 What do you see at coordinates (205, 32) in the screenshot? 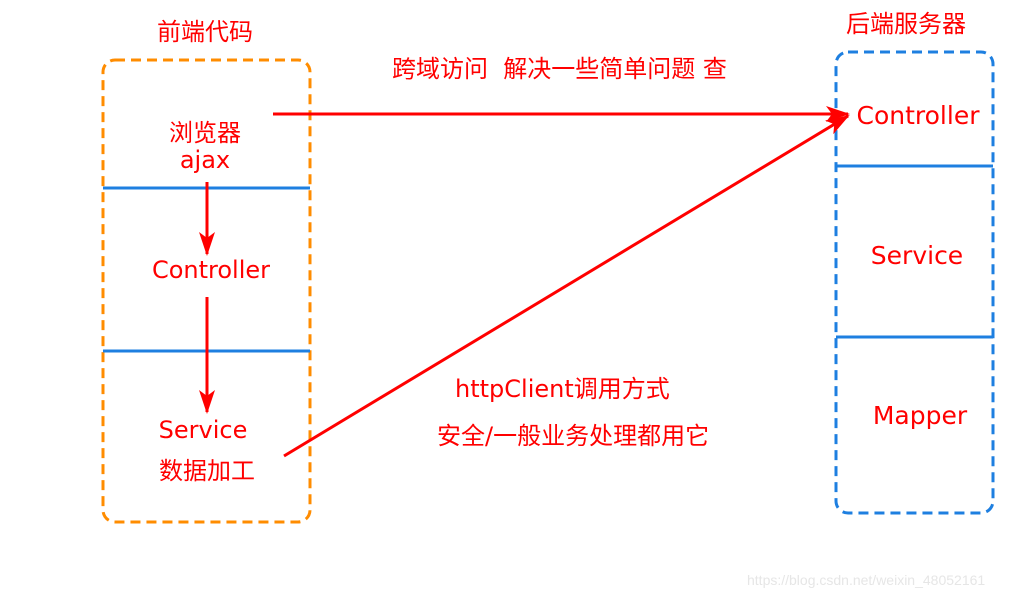
I see `frontend-title: 前端代码` at bounding box center [205, 32].